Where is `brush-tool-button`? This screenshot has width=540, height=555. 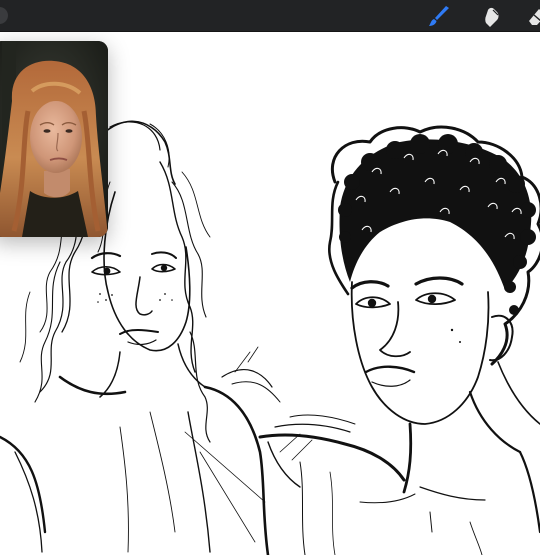
brush-tool-button is located at coordinates (439, 16).